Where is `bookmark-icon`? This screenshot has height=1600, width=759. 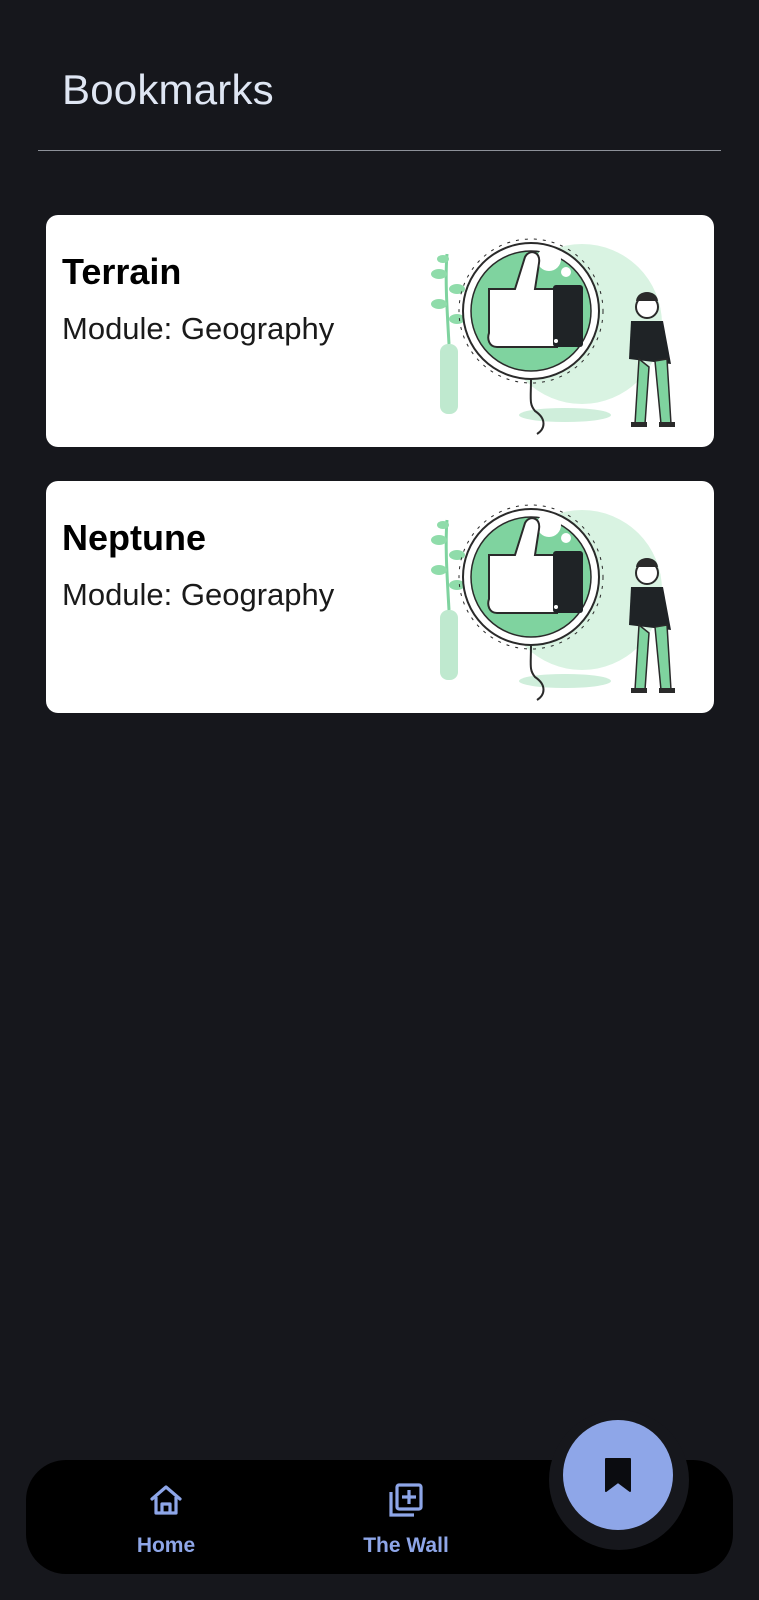
bookmark-icon is located at coordinates (618, 1475).